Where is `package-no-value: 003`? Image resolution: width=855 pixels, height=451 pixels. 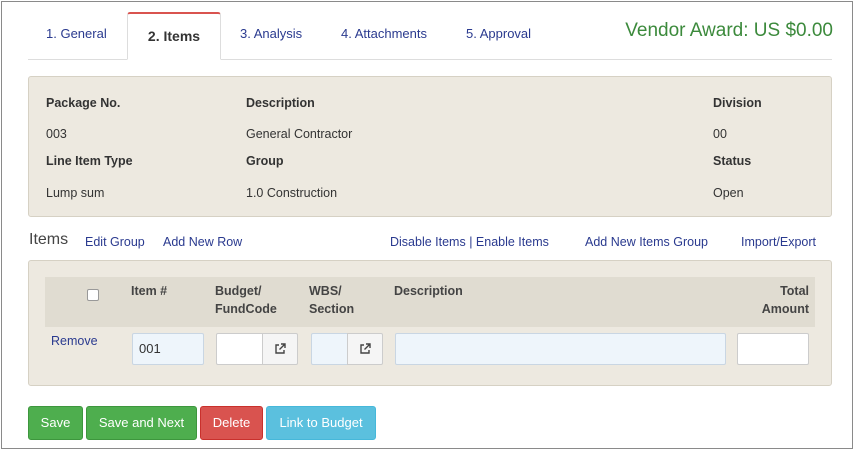 package-no-value: 003 is located at coordinates (56, 134).